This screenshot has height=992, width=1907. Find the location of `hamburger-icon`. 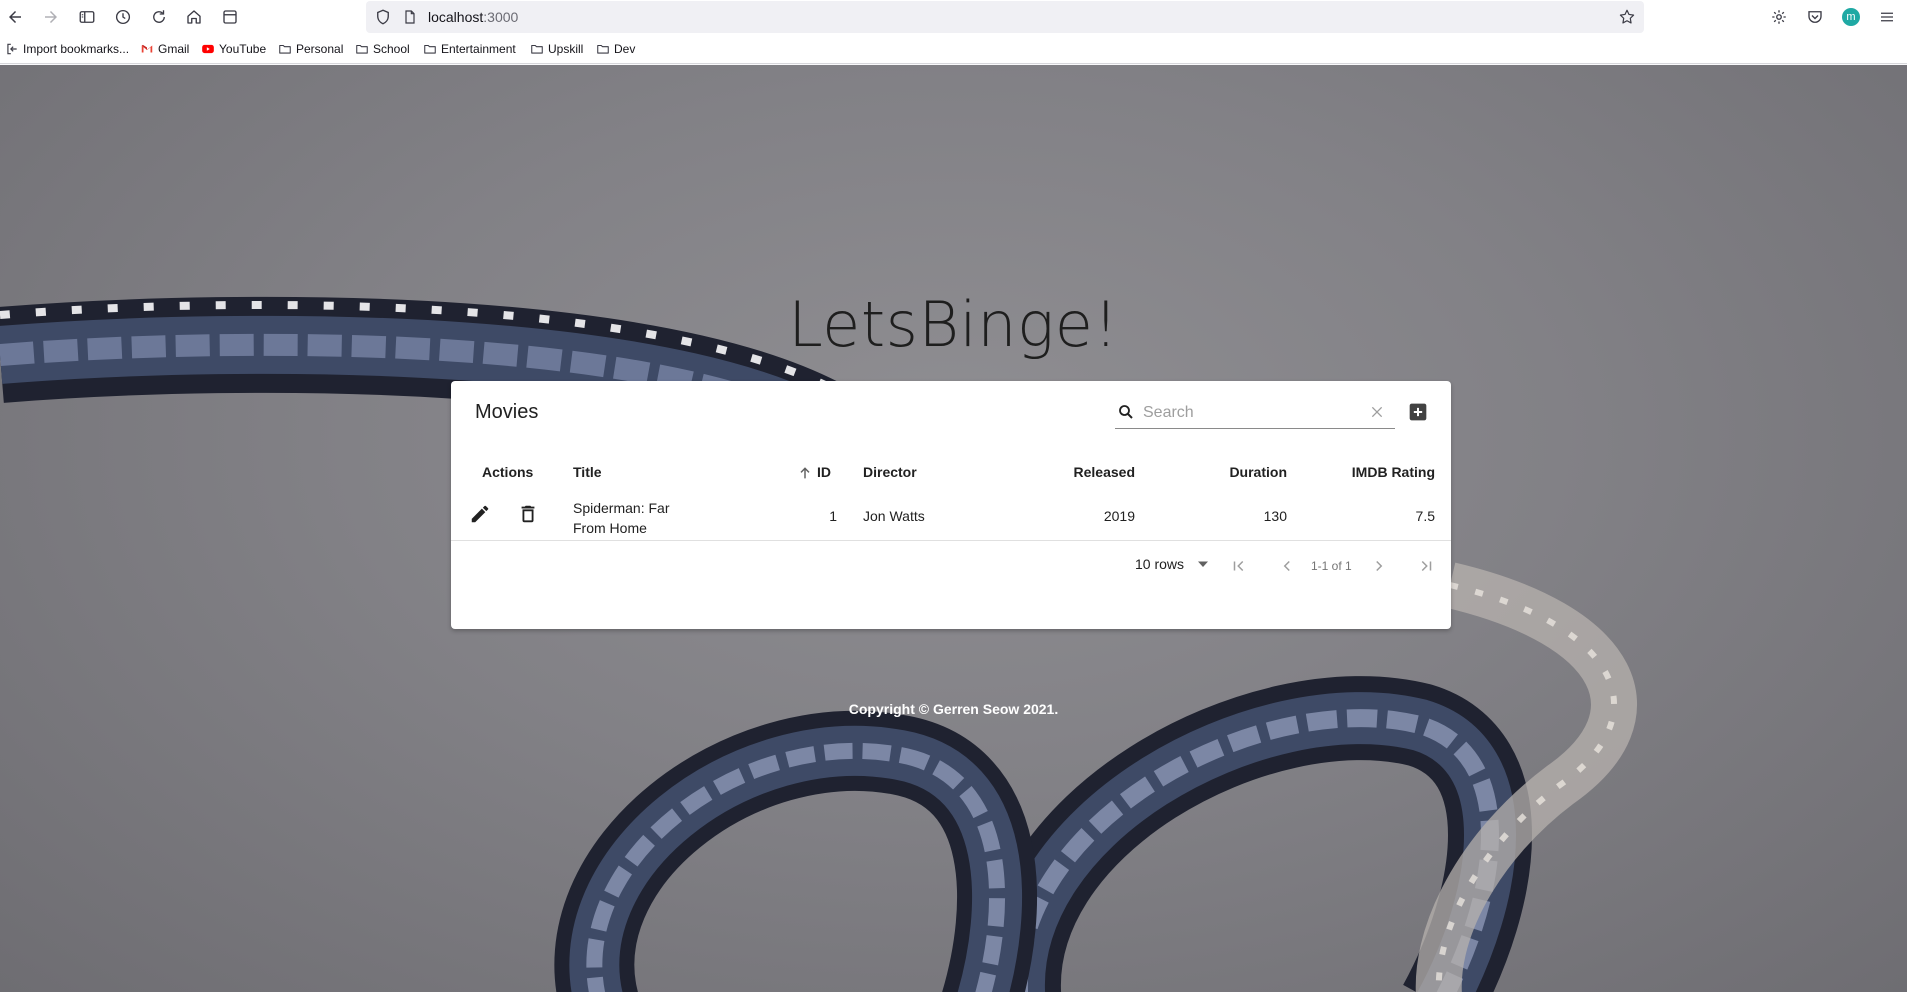

hamburger-icon is located at coordinates (1887, 17).